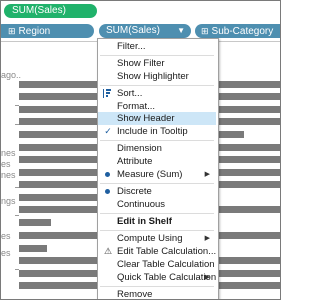  Describe the element at coordinates (34, 31) in the screenshot. I see `column-pill-label: Region` at that location.